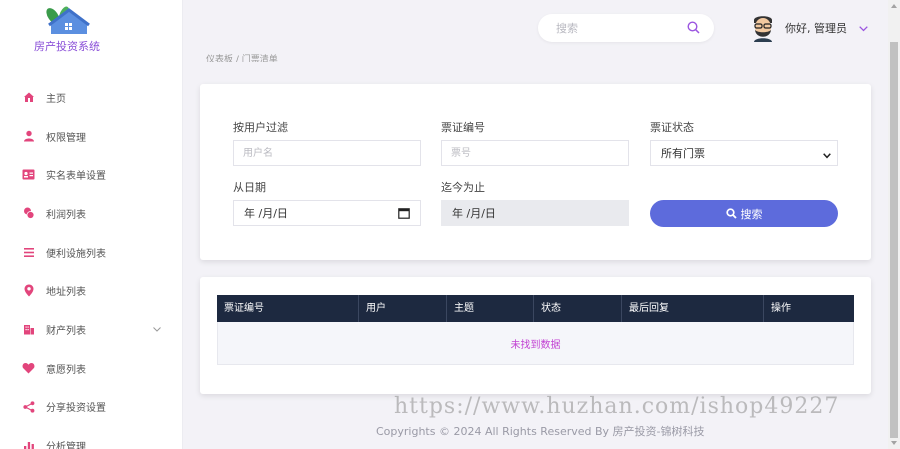  What do you see at coordinates (28, 213) in the screenshot?
I see `coins-icon` at bounding box center [28, 213].